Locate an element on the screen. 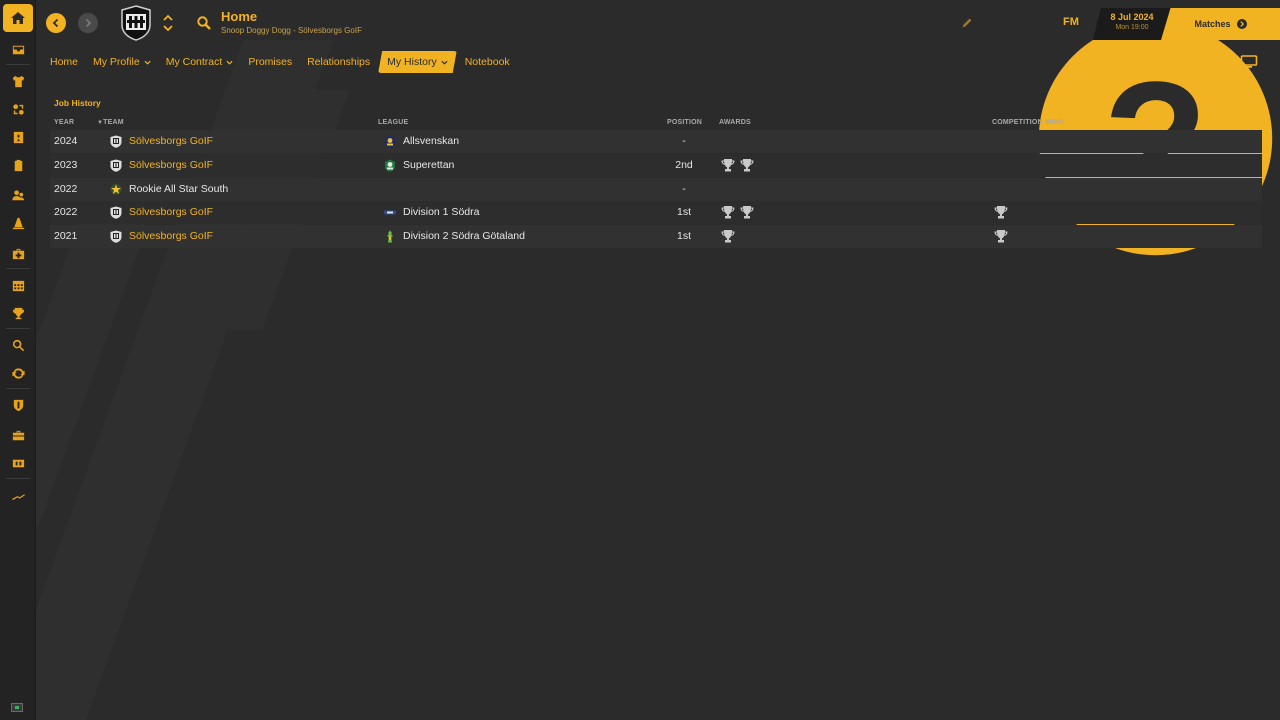  column-header-competition-wins: COMPETITION WINS is located at coordinates (1028, 122).